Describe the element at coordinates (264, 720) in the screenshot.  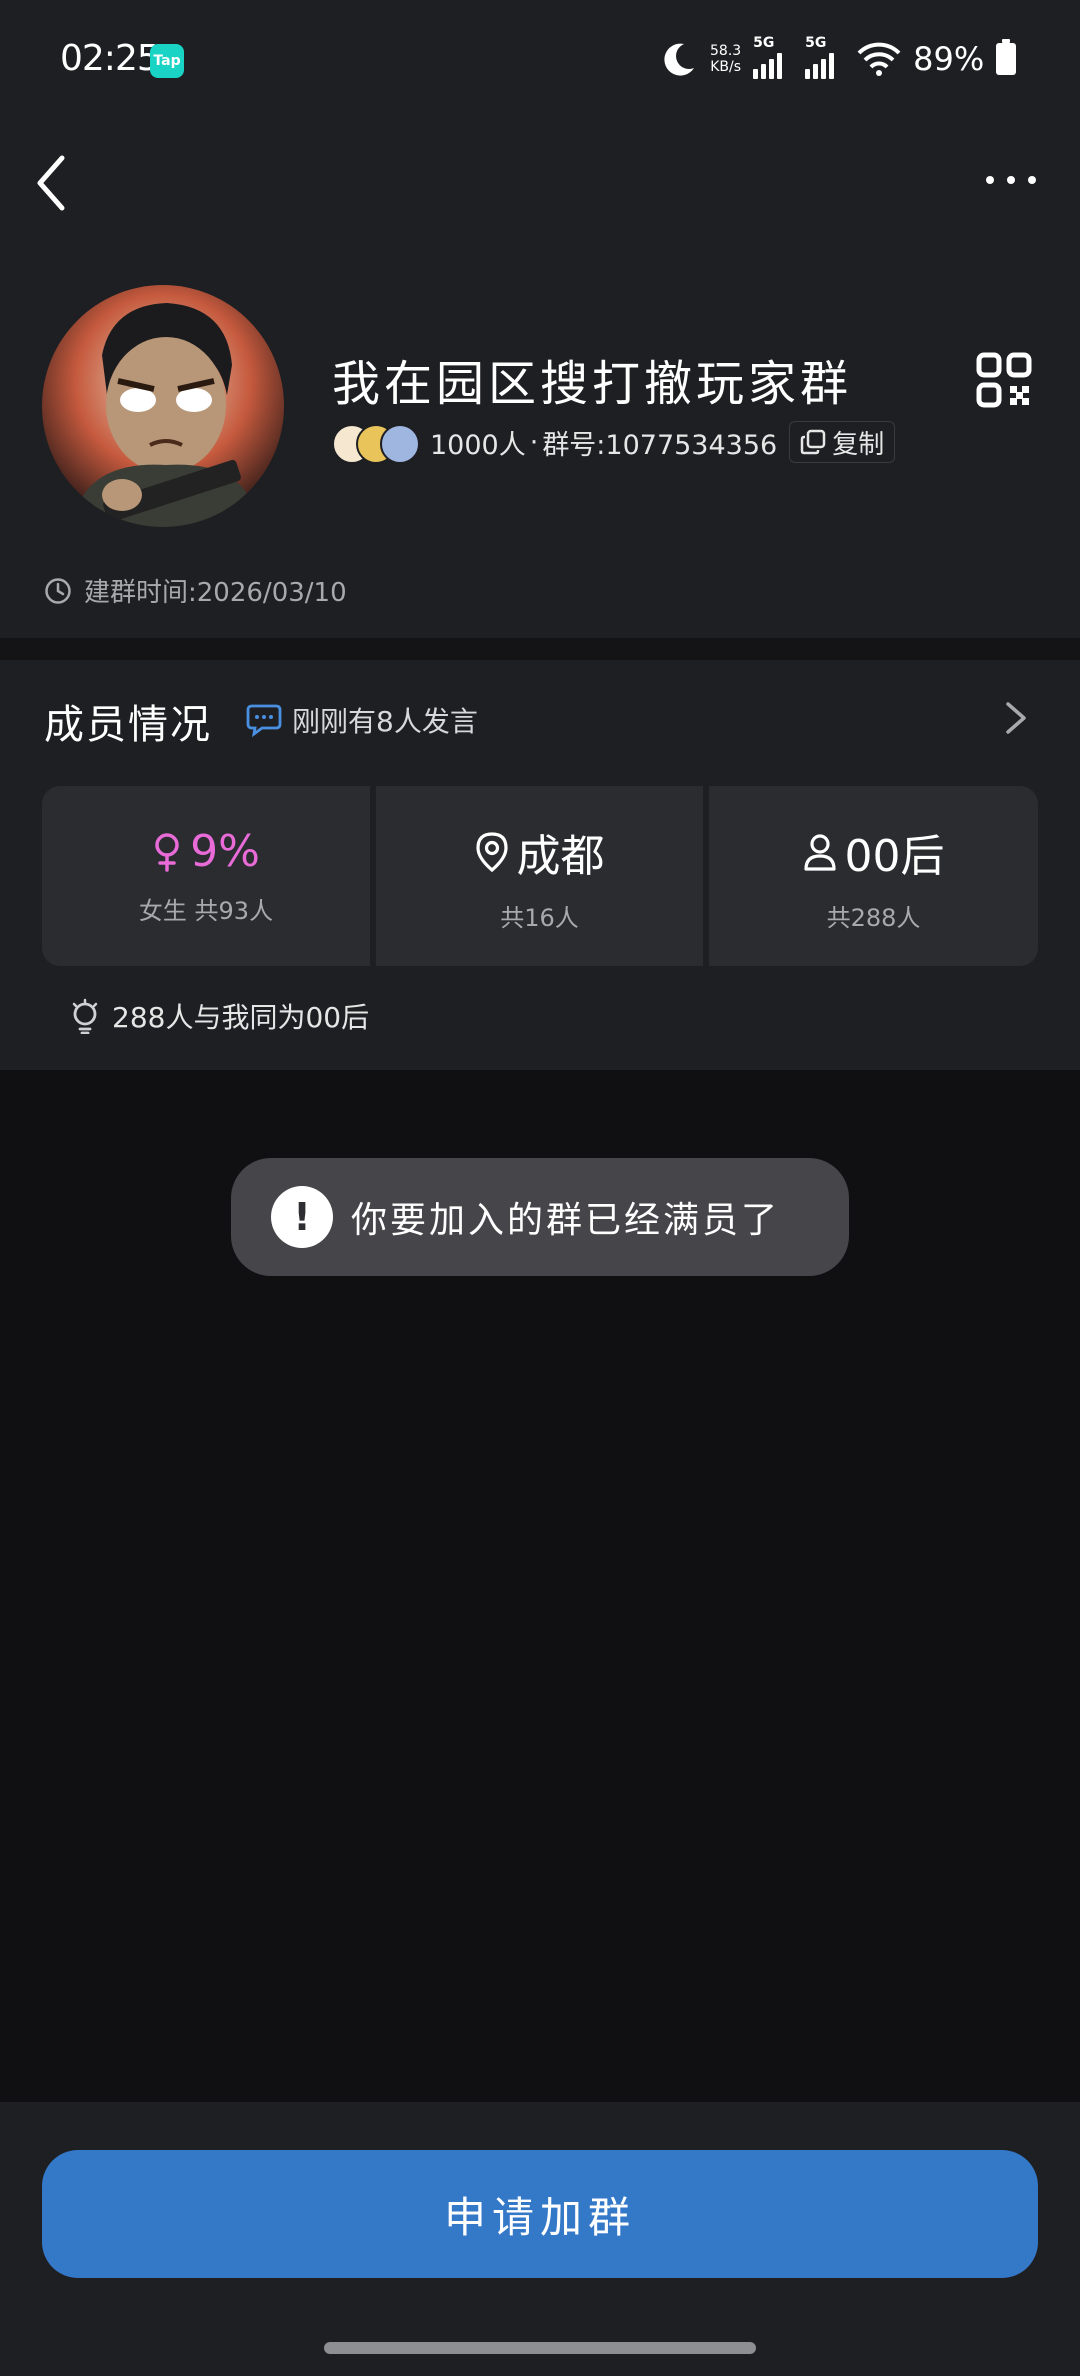
I see `chat-bubble-icon` at that location.